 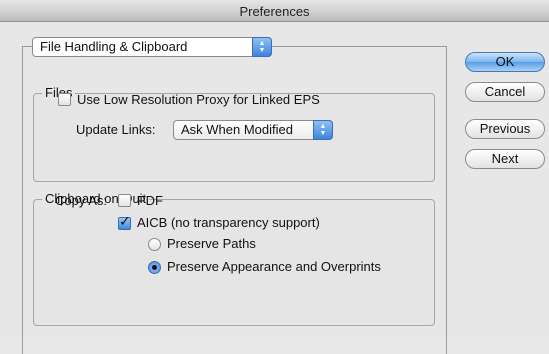 What do you see at coordinates (154, 267) in the screenshot?
I see `preserve-appearance-radio` at bounding box center [154, 267].